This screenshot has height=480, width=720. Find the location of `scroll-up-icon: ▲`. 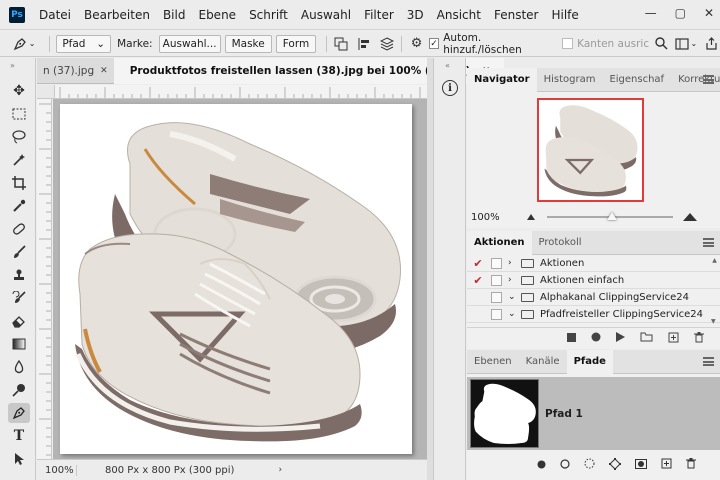

scroll-up-icon: ▲ is located at coordinates (714, 260).